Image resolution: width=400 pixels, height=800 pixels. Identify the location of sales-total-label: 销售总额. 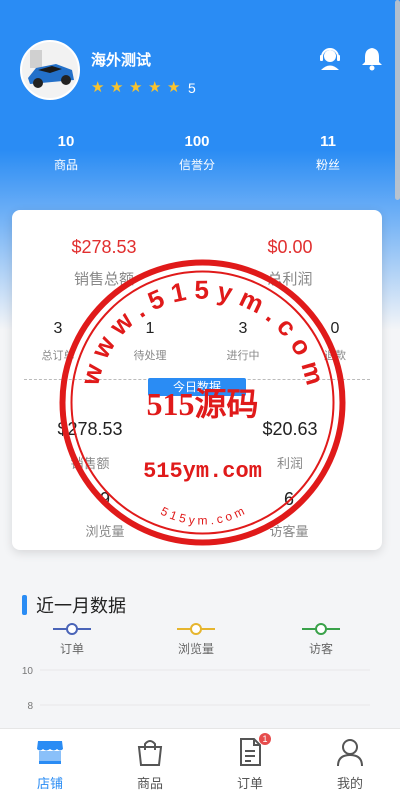
(103, 279).